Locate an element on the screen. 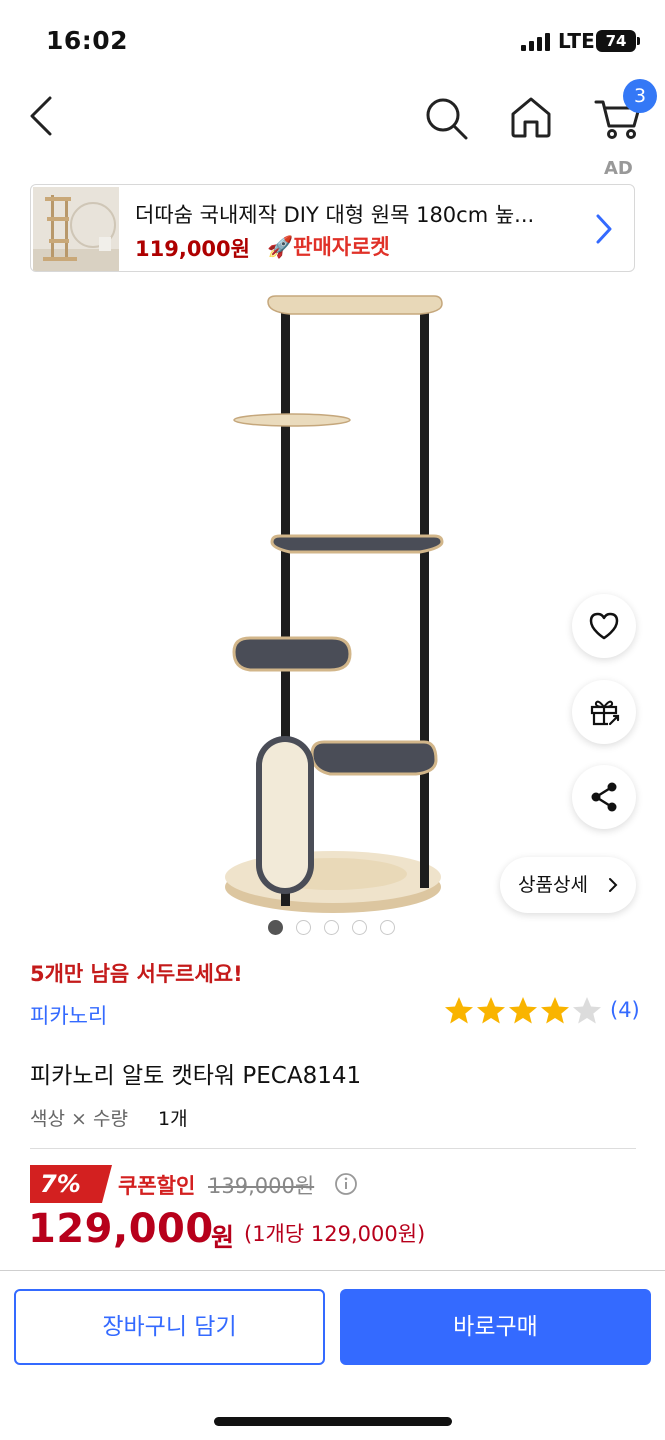  info-icon is located at coordinates (346, 1184).